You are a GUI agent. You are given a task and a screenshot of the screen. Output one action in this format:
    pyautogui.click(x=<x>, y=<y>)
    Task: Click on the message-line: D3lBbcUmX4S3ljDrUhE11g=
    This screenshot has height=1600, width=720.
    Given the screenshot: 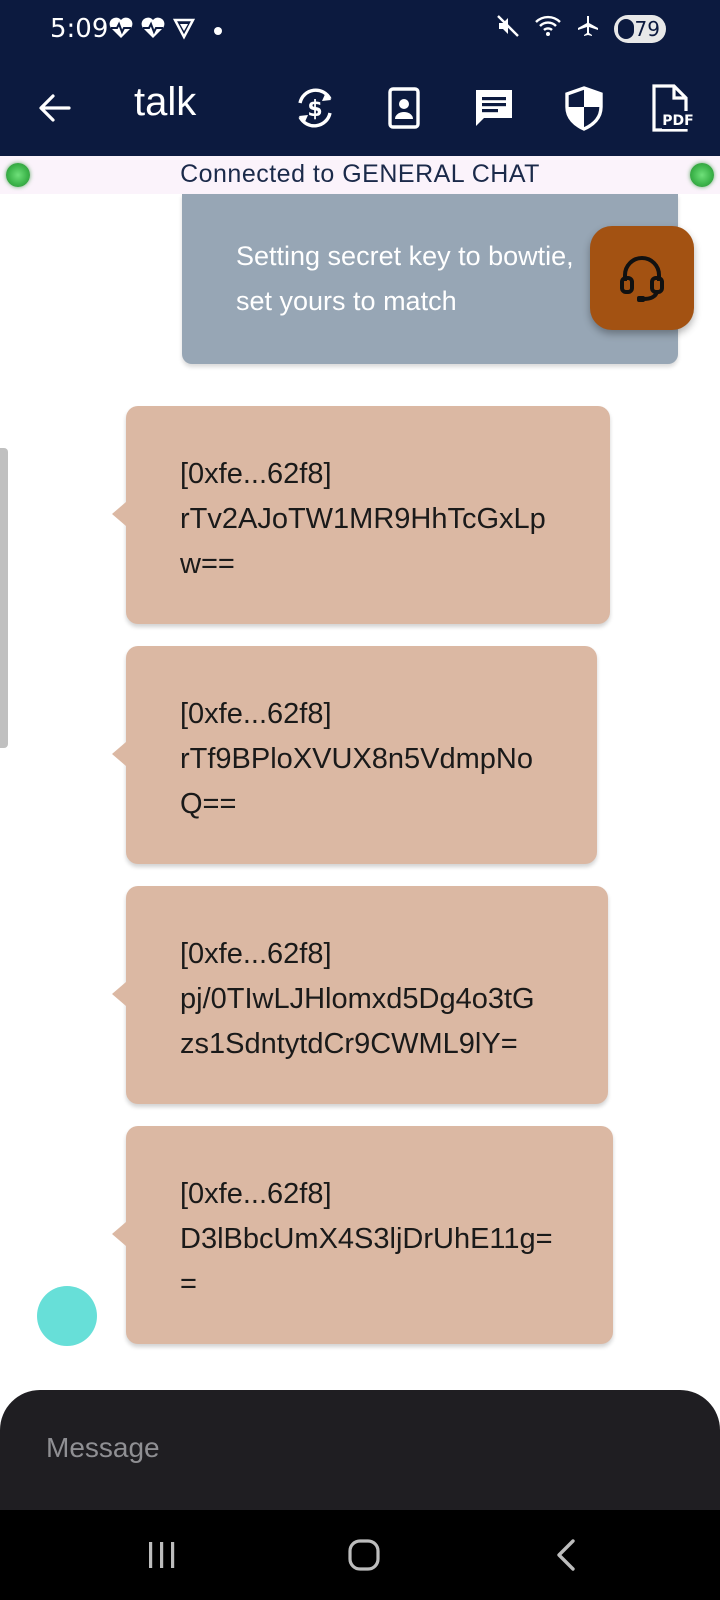 What is the action you would take?
    pyautogui.click(x=366, y=1239)
    